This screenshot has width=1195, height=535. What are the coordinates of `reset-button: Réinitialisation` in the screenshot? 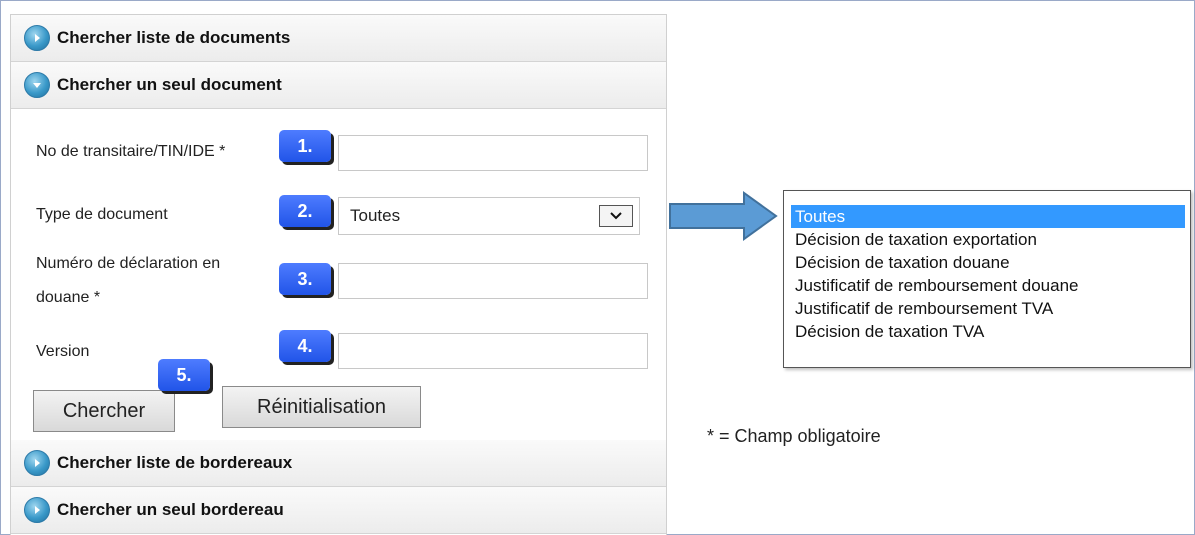 It's located at (321, 407).